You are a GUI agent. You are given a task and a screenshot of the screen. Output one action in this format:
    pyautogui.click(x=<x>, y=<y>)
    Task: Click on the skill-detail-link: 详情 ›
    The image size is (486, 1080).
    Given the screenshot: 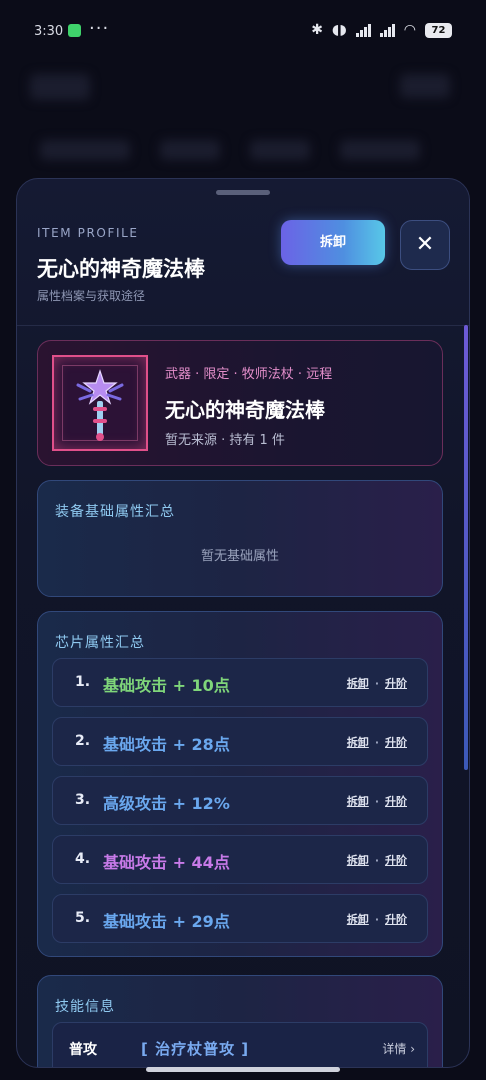 What is the action you would take?
    pyautogui.click(x=398, y=1048)
    